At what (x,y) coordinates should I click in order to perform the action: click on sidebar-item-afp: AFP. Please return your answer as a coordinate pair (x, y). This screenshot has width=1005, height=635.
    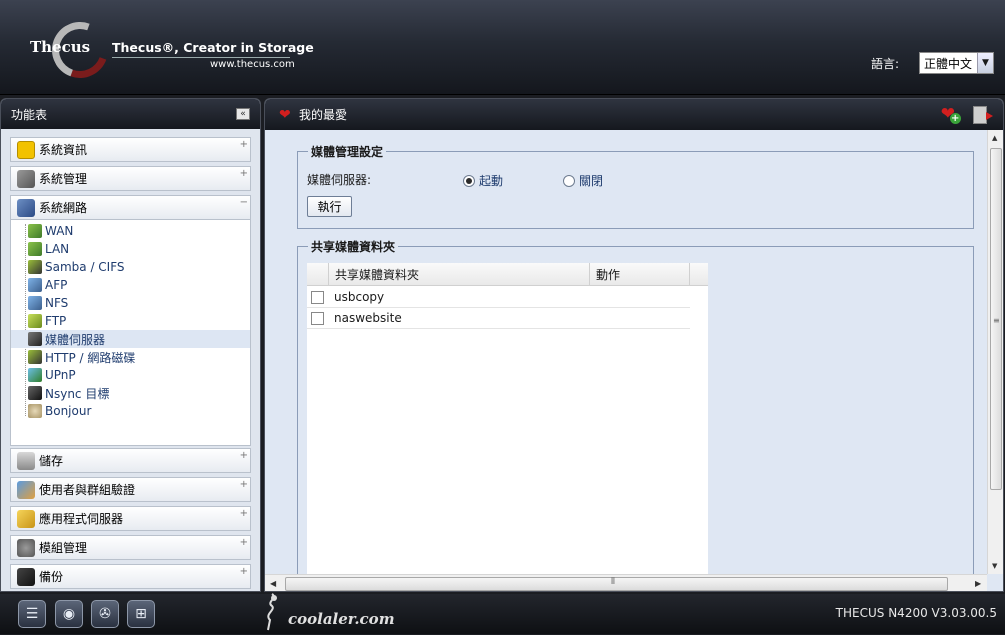
    Looking at the image, I should click on (130, 285).